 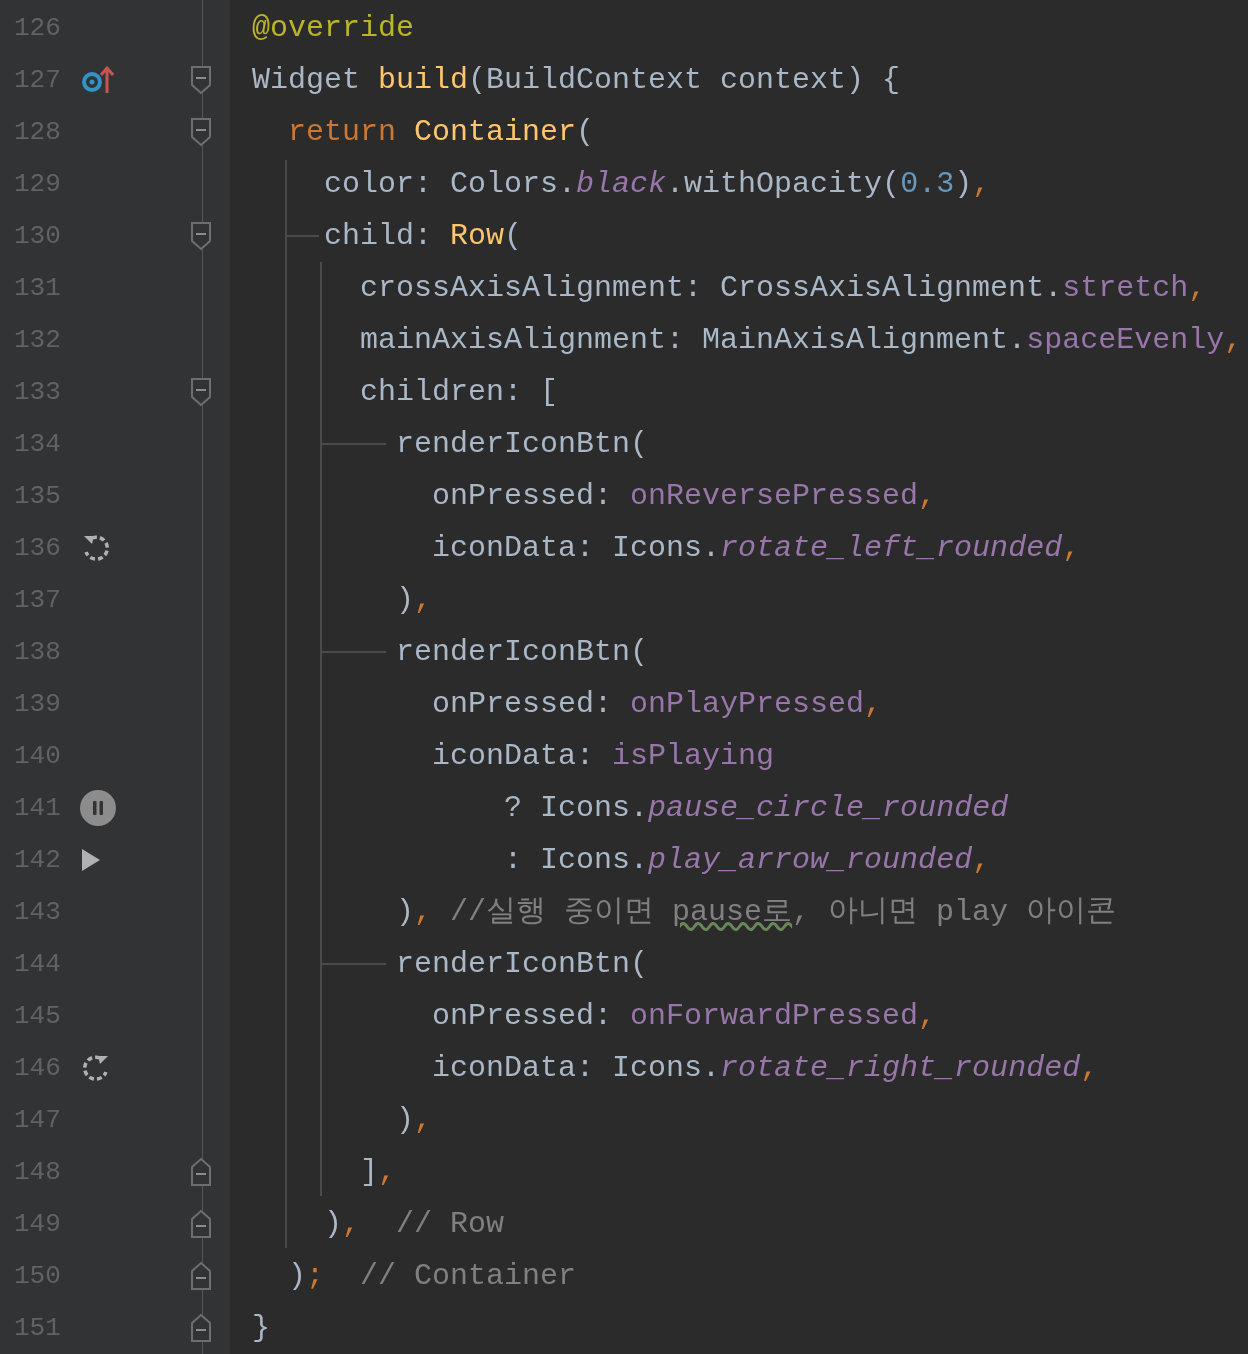 What do you see at coordinates (801, 340) in the screenshot?
I see `code-line: mainAxisAlignment: MainAxisAlignment.spaceEvenly,` at bounding box center [801, 340].